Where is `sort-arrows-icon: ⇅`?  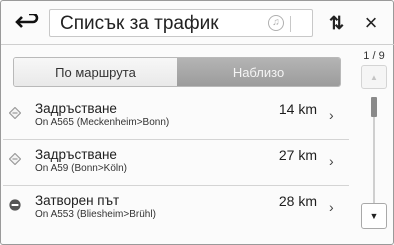 sort-arrows-icon: ⇅ is located at coordinates (336, 22).